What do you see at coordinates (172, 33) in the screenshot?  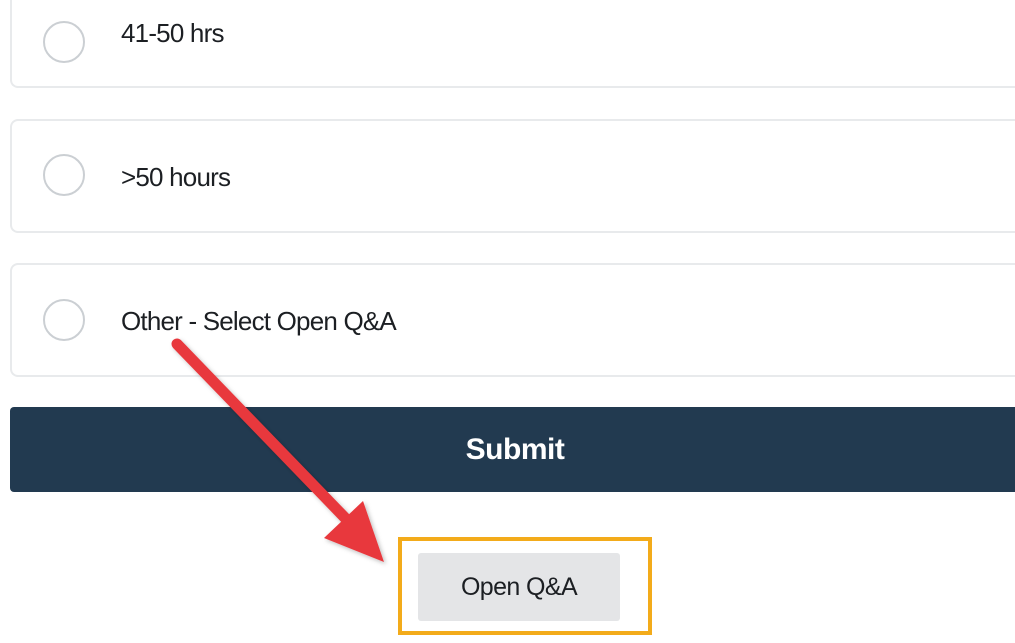 I see `option-label: 41-50 hrs` at bounding box center [172, 33].